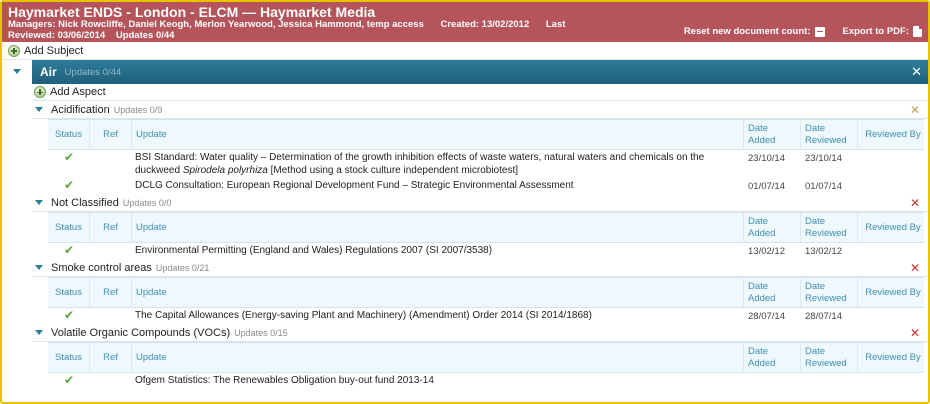  Describe the element at coordinates (57, 35) in the screenshot. I see `reviewed-text: Reviewed: 03/06/2014` at that location.